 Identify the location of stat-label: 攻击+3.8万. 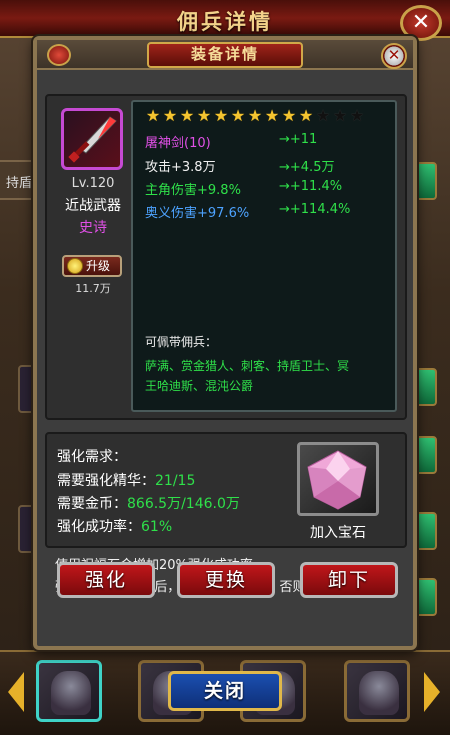
(180, 167).